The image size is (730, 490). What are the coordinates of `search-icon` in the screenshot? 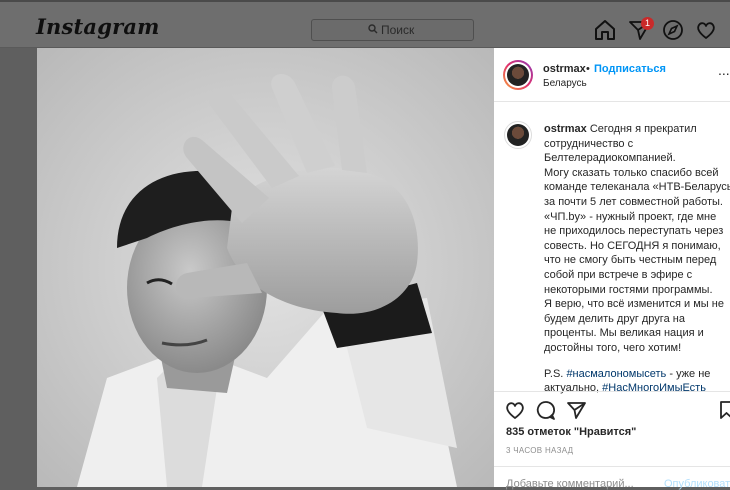 It's located at (373, 29).